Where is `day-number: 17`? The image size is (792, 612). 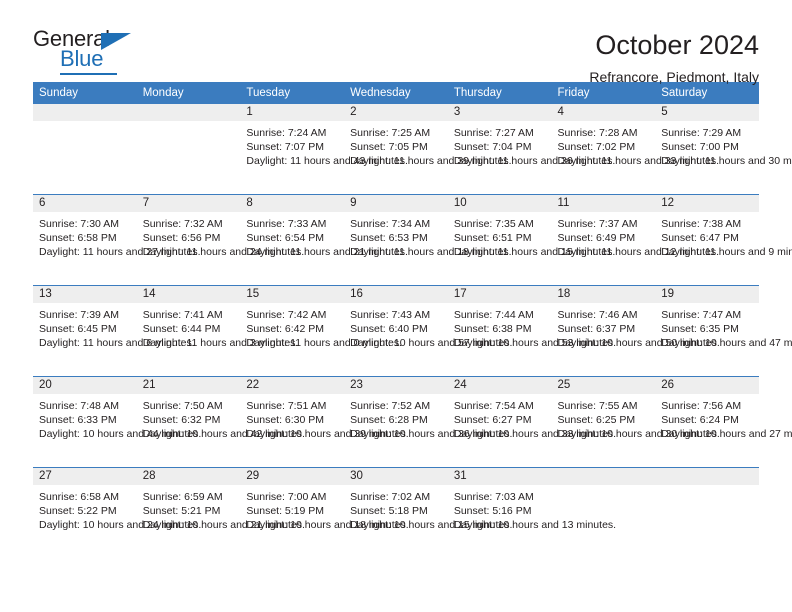 day-number: 17 is located at coordinates (499, 294).